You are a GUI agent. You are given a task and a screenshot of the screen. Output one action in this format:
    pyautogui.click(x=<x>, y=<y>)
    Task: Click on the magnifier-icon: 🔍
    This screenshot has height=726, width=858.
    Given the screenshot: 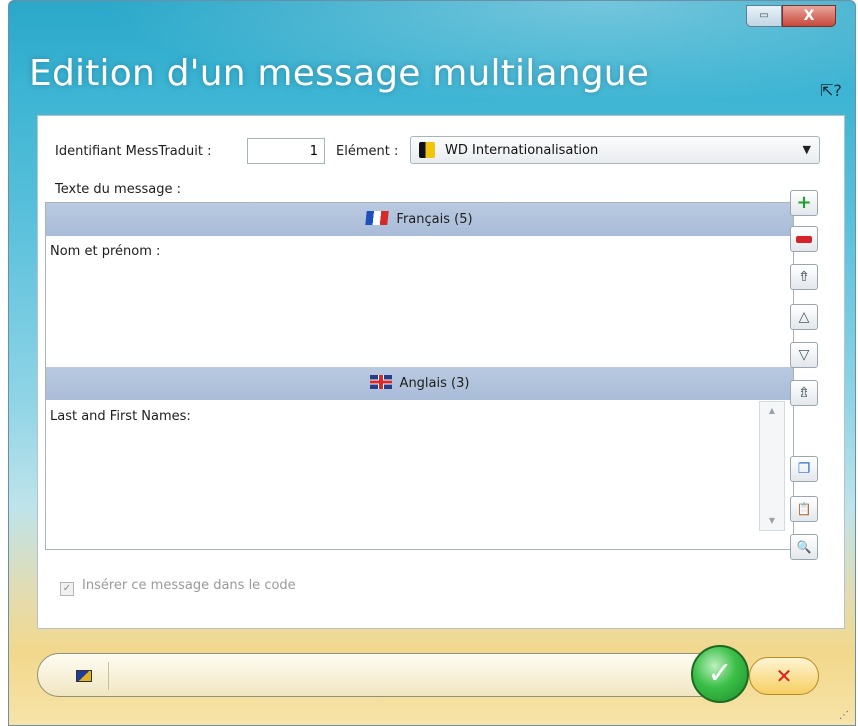 What is the action you would take?
    pyautogui.click(x=804, y=547)
    